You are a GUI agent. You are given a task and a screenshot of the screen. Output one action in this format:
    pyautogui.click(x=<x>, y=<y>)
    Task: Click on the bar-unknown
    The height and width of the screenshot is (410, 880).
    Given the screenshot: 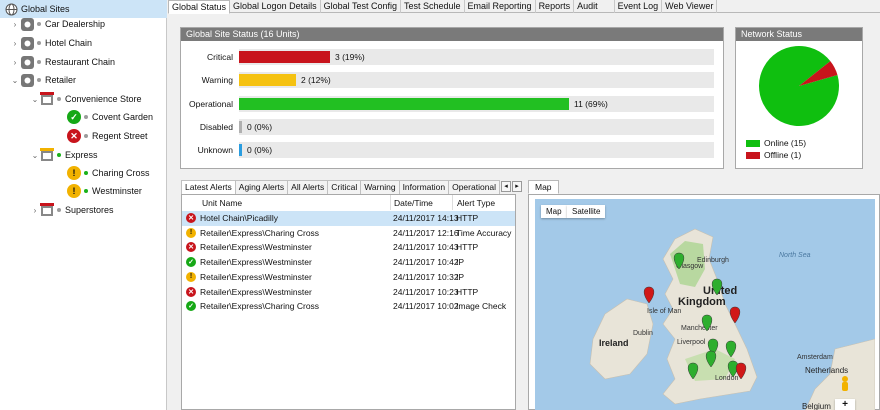 What is the action you would take?
    pyautogui.click(x=240, y=150)
    